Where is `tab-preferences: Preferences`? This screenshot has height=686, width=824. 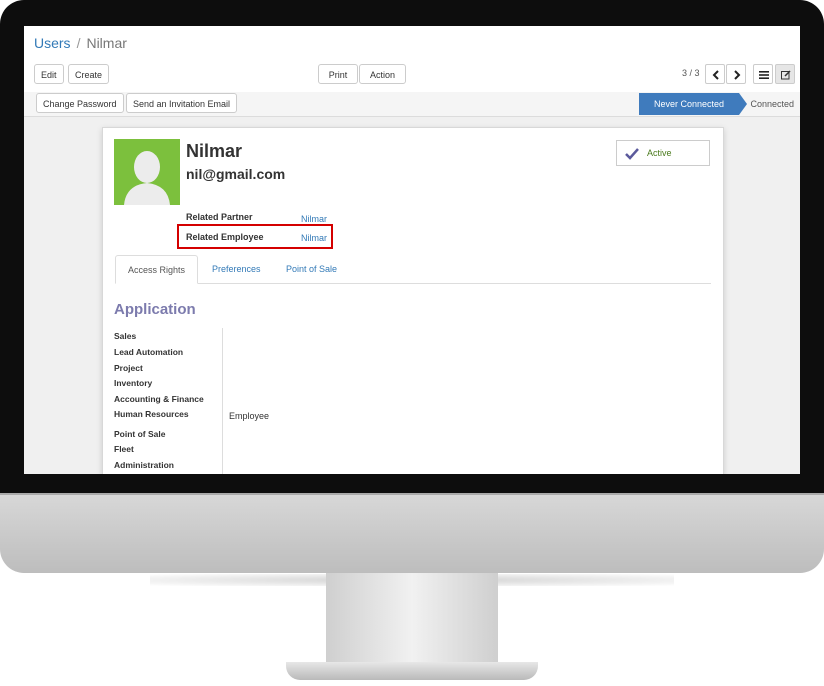
tab-preferences: Preferences is located at coordinates (236, 269).